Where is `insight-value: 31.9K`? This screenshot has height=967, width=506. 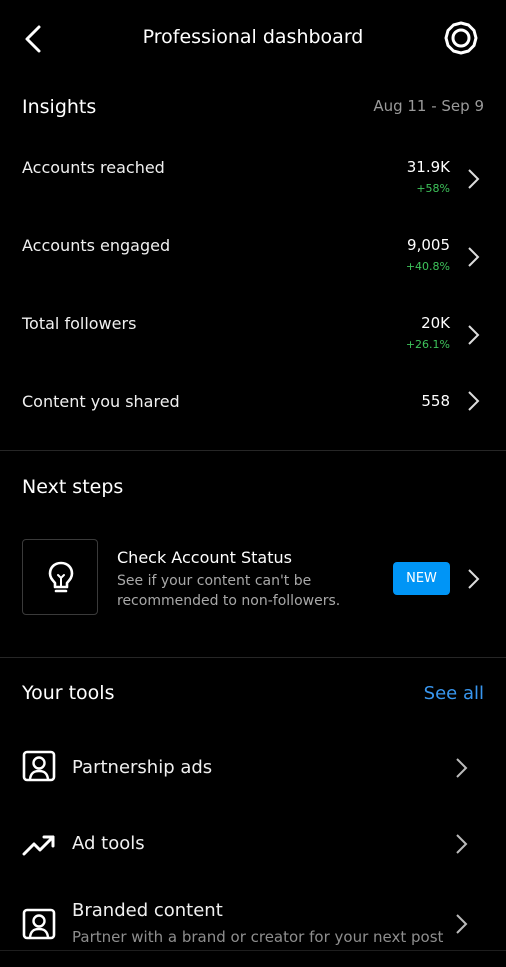 insight-value: 31.9K is located at coordinates (428, 167).